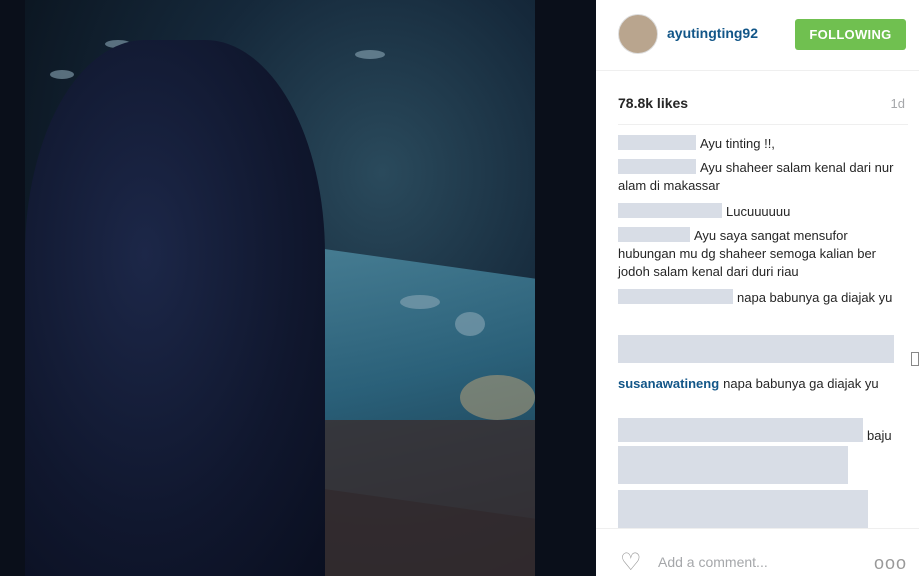 This screenshot has width=919, height=577. What do you see at coordinates (712, 33) in the screenshot?
I see `username-link: ayutingting92` at bounding box center [712, 33].